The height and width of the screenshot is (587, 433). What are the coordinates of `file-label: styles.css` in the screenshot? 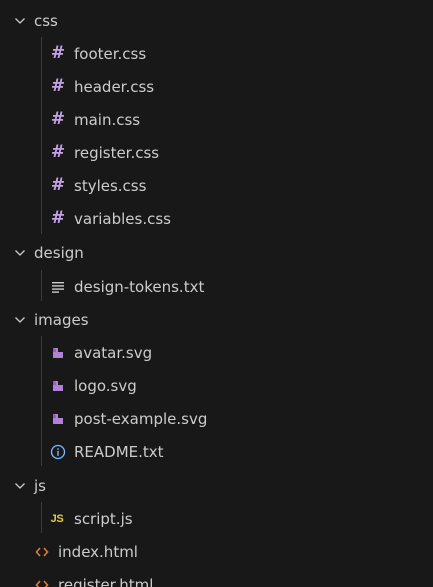 It's located at (110, 185).